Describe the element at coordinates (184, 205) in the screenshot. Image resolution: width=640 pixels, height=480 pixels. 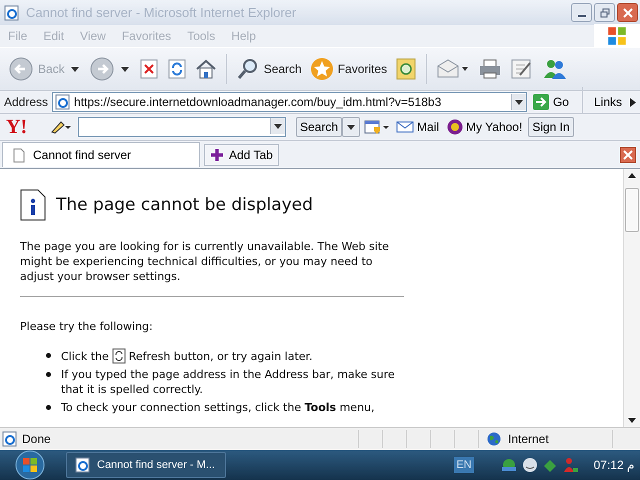
I see `error-heading: The page cannot be displayed` at that location.